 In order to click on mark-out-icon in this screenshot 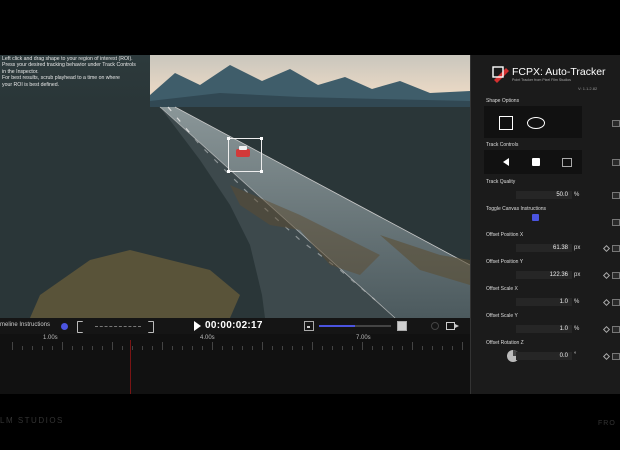, I will do `click(151, 327)`.